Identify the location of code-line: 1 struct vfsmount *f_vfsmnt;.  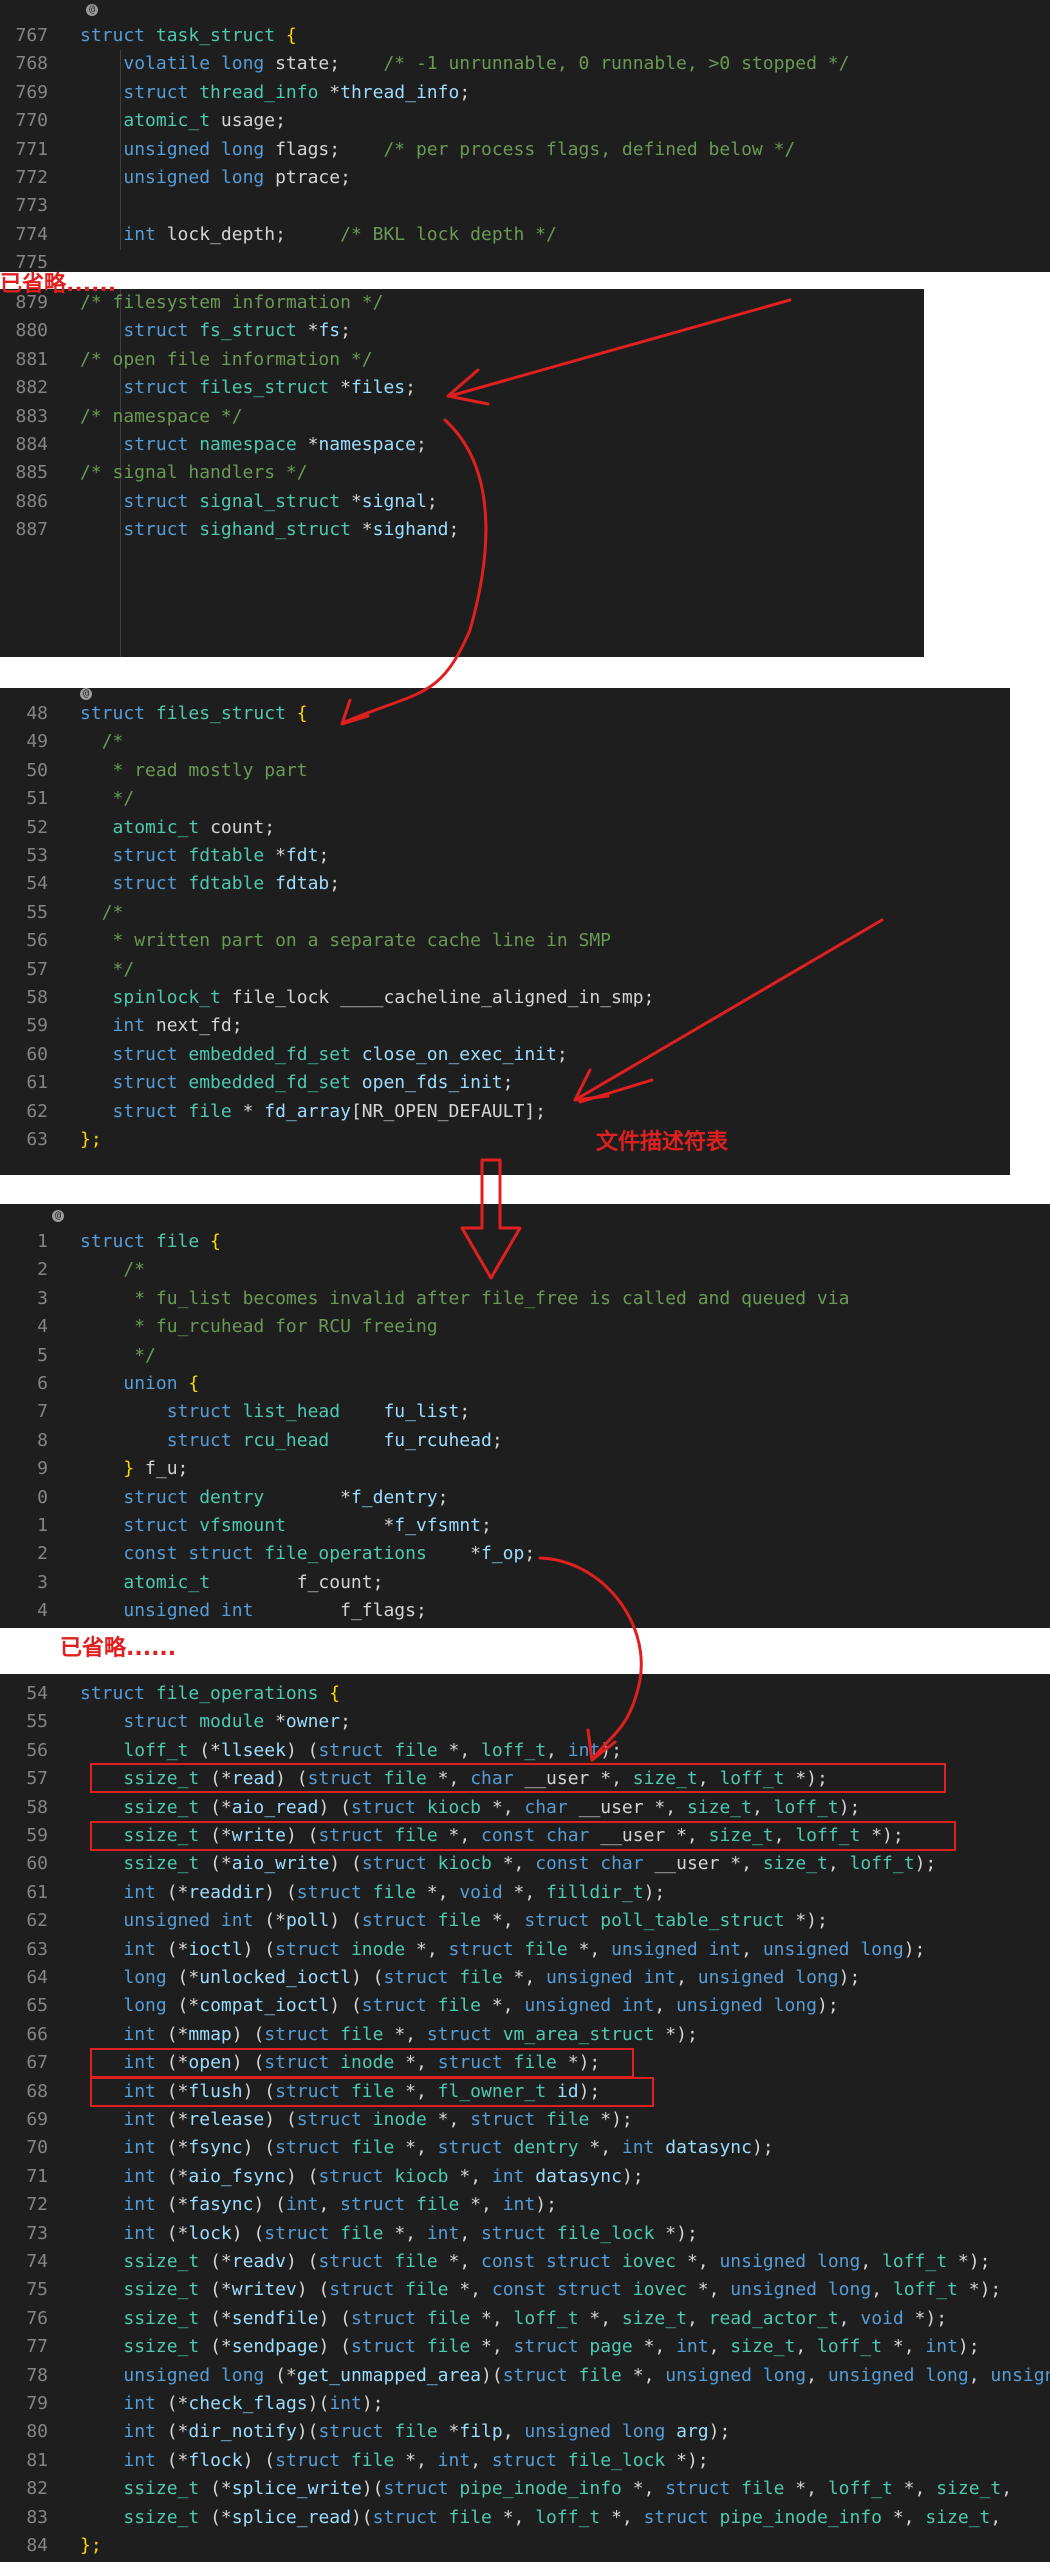
(525, 1526).